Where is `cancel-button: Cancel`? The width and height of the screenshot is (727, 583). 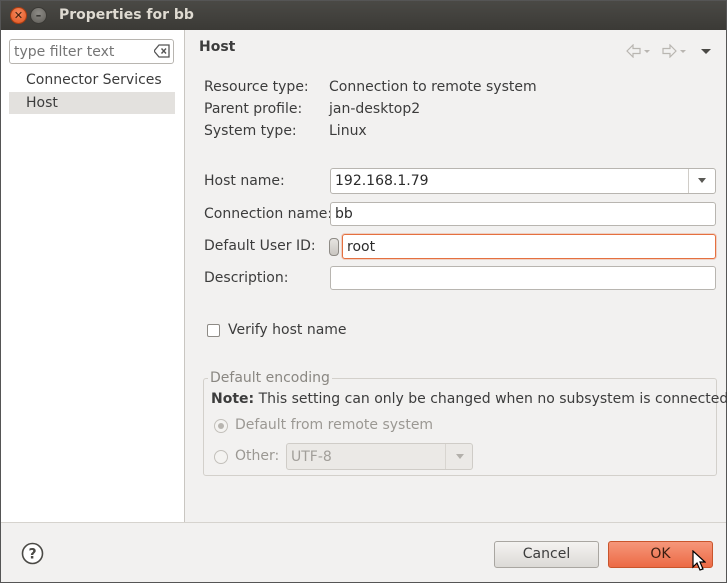 cancel-button: Cancel is located at coordinates (546, 554).